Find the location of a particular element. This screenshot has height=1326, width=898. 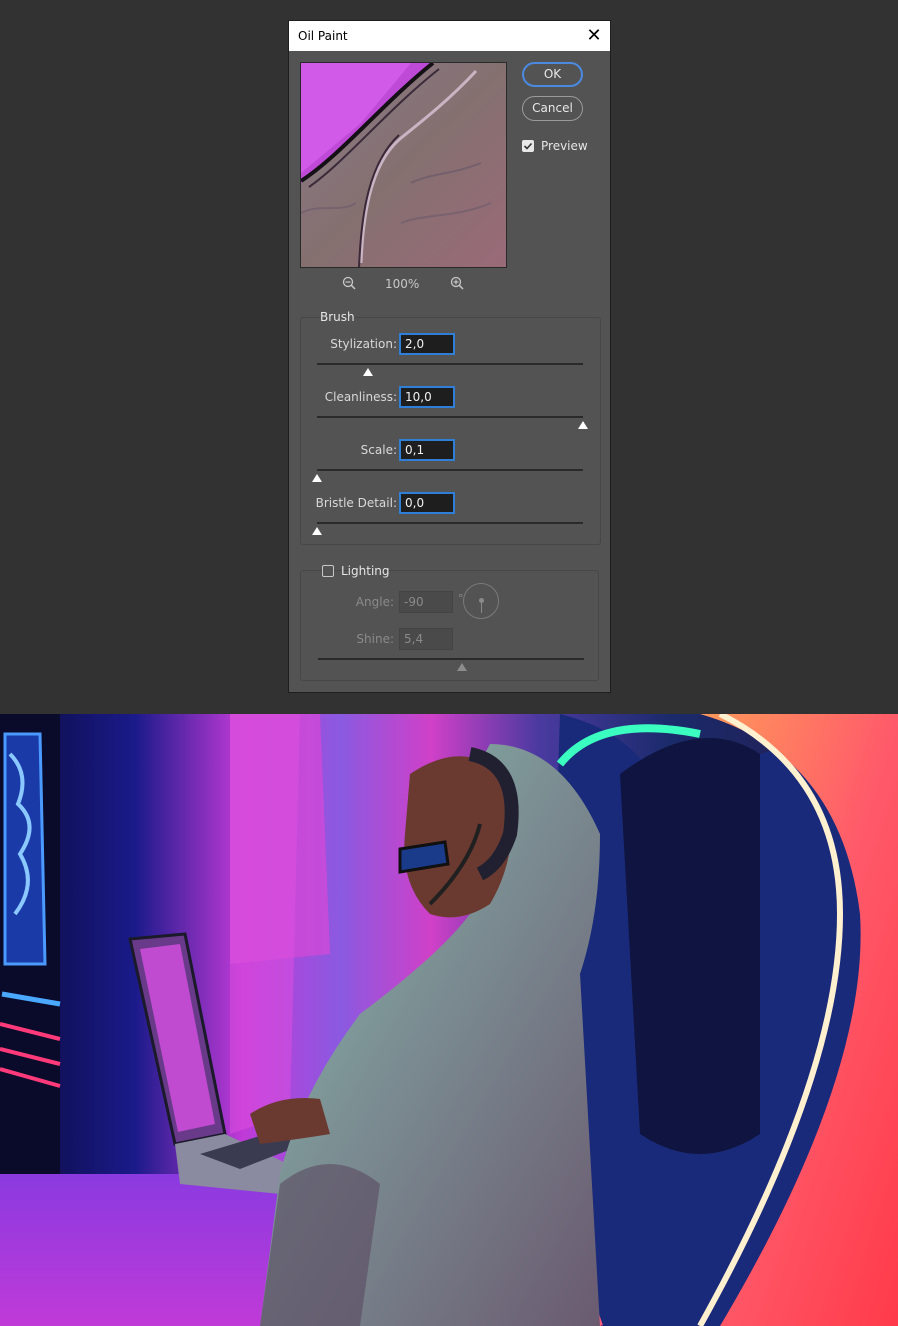

ok-button: OK is located at coordinates (552, 74).